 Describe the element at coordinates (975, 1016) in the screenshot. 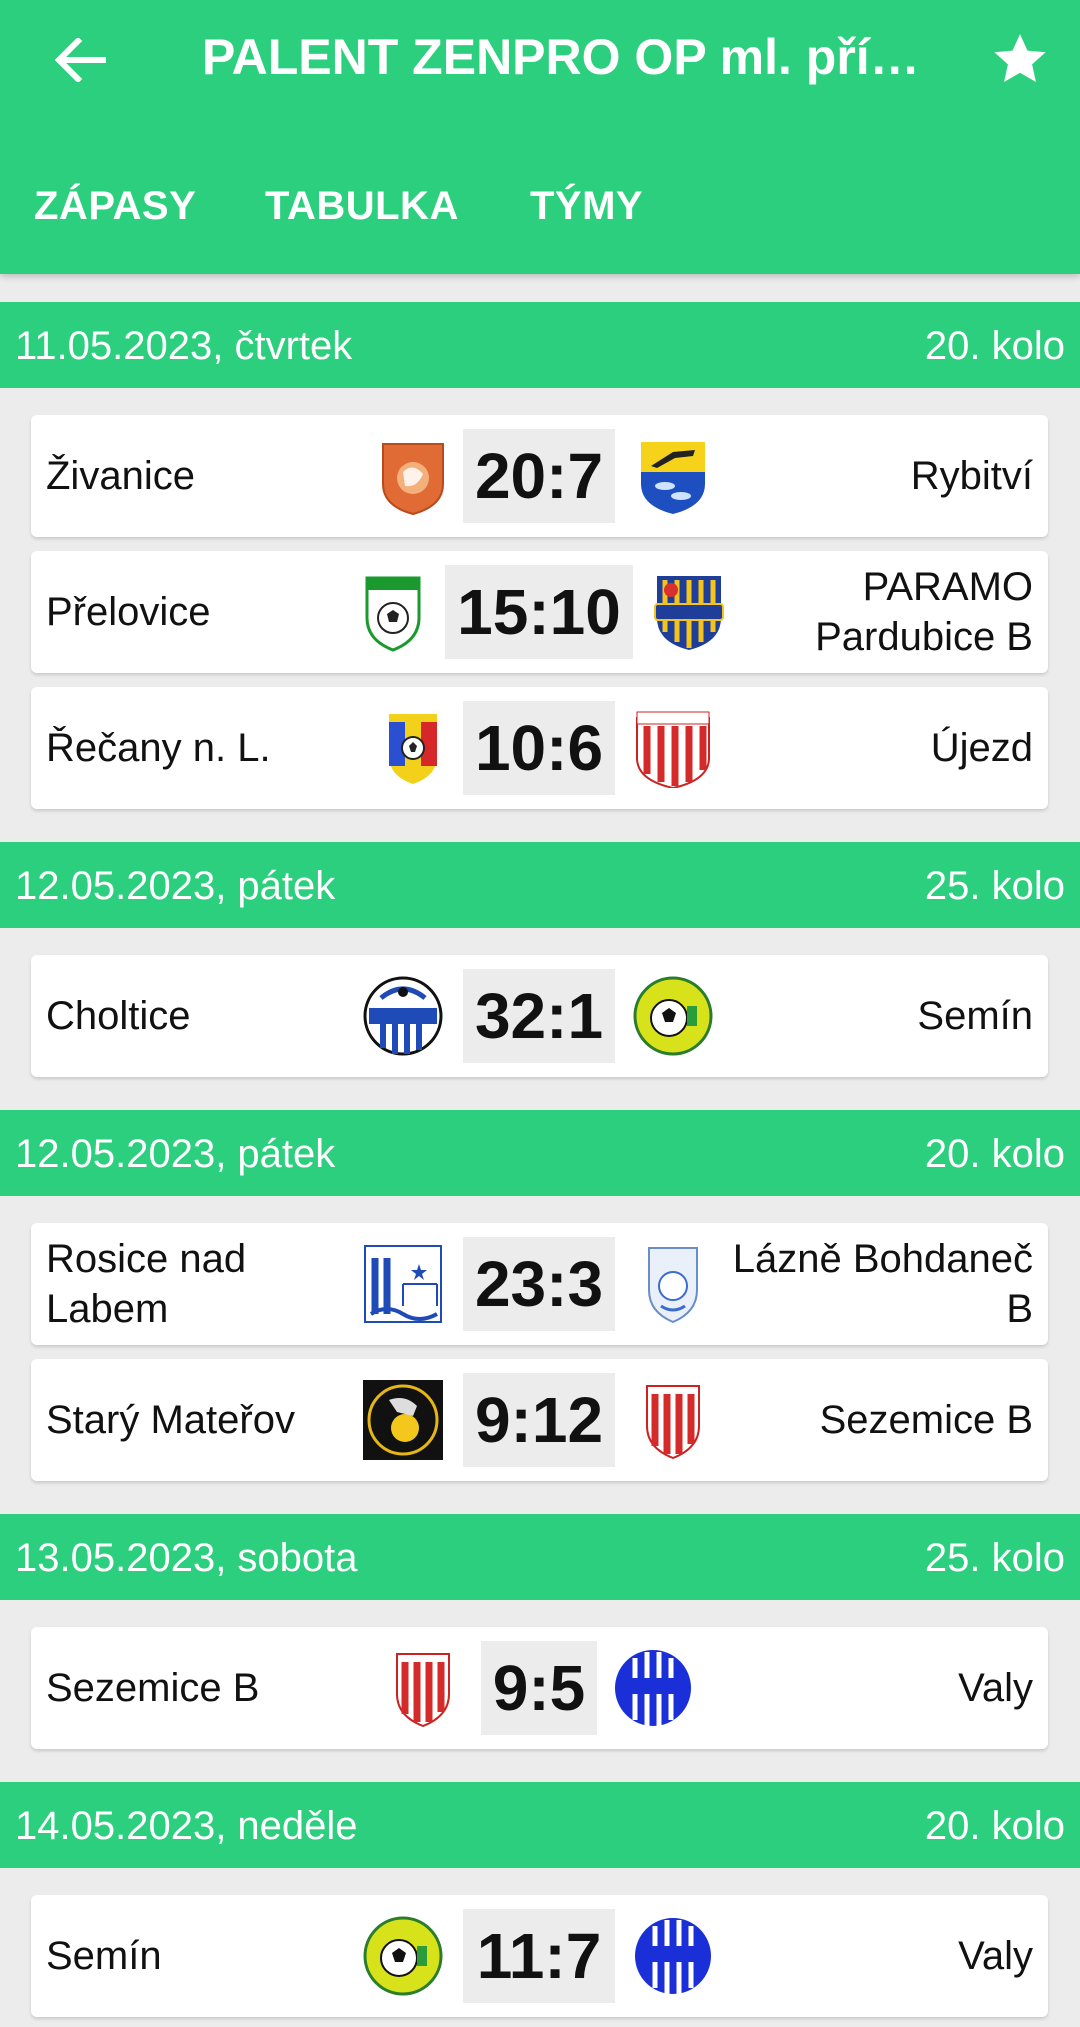

I see `away-team-name: Semín` at that location.